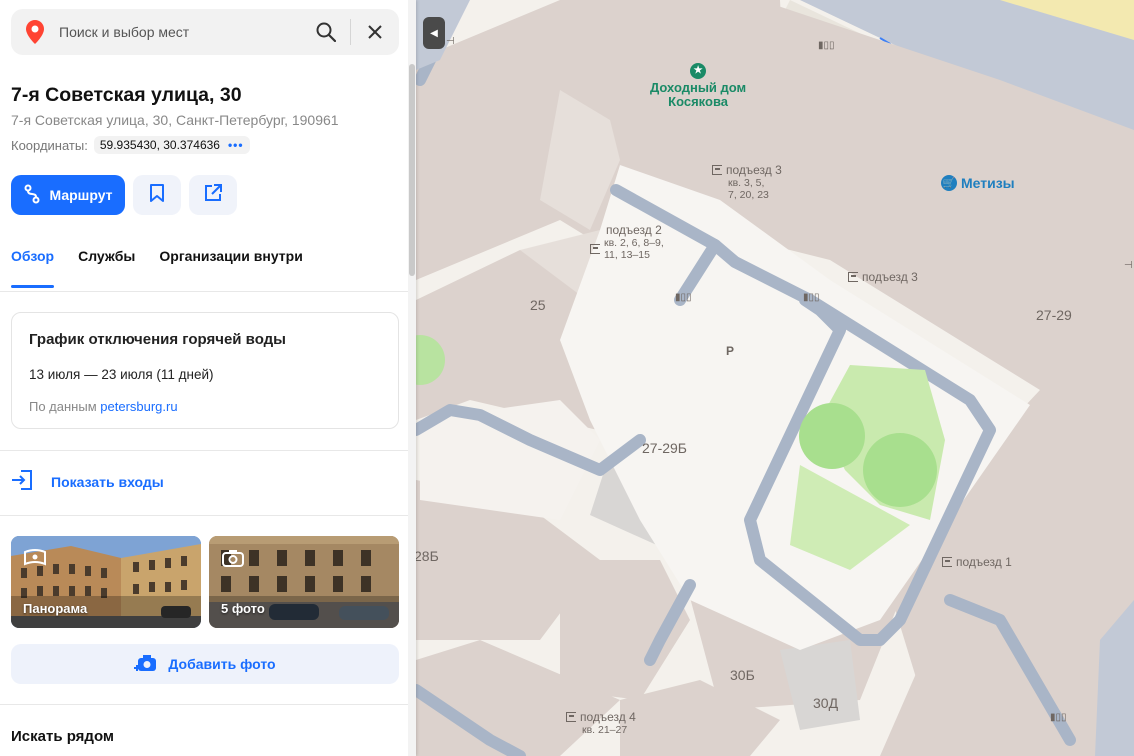 This screenshot has height=756, width=1134. What do you see at coordinates (159, 145) in the screenshot?
I see `coordinates-text: 59.935430, 30.374636` at bounding box center [159, 145].